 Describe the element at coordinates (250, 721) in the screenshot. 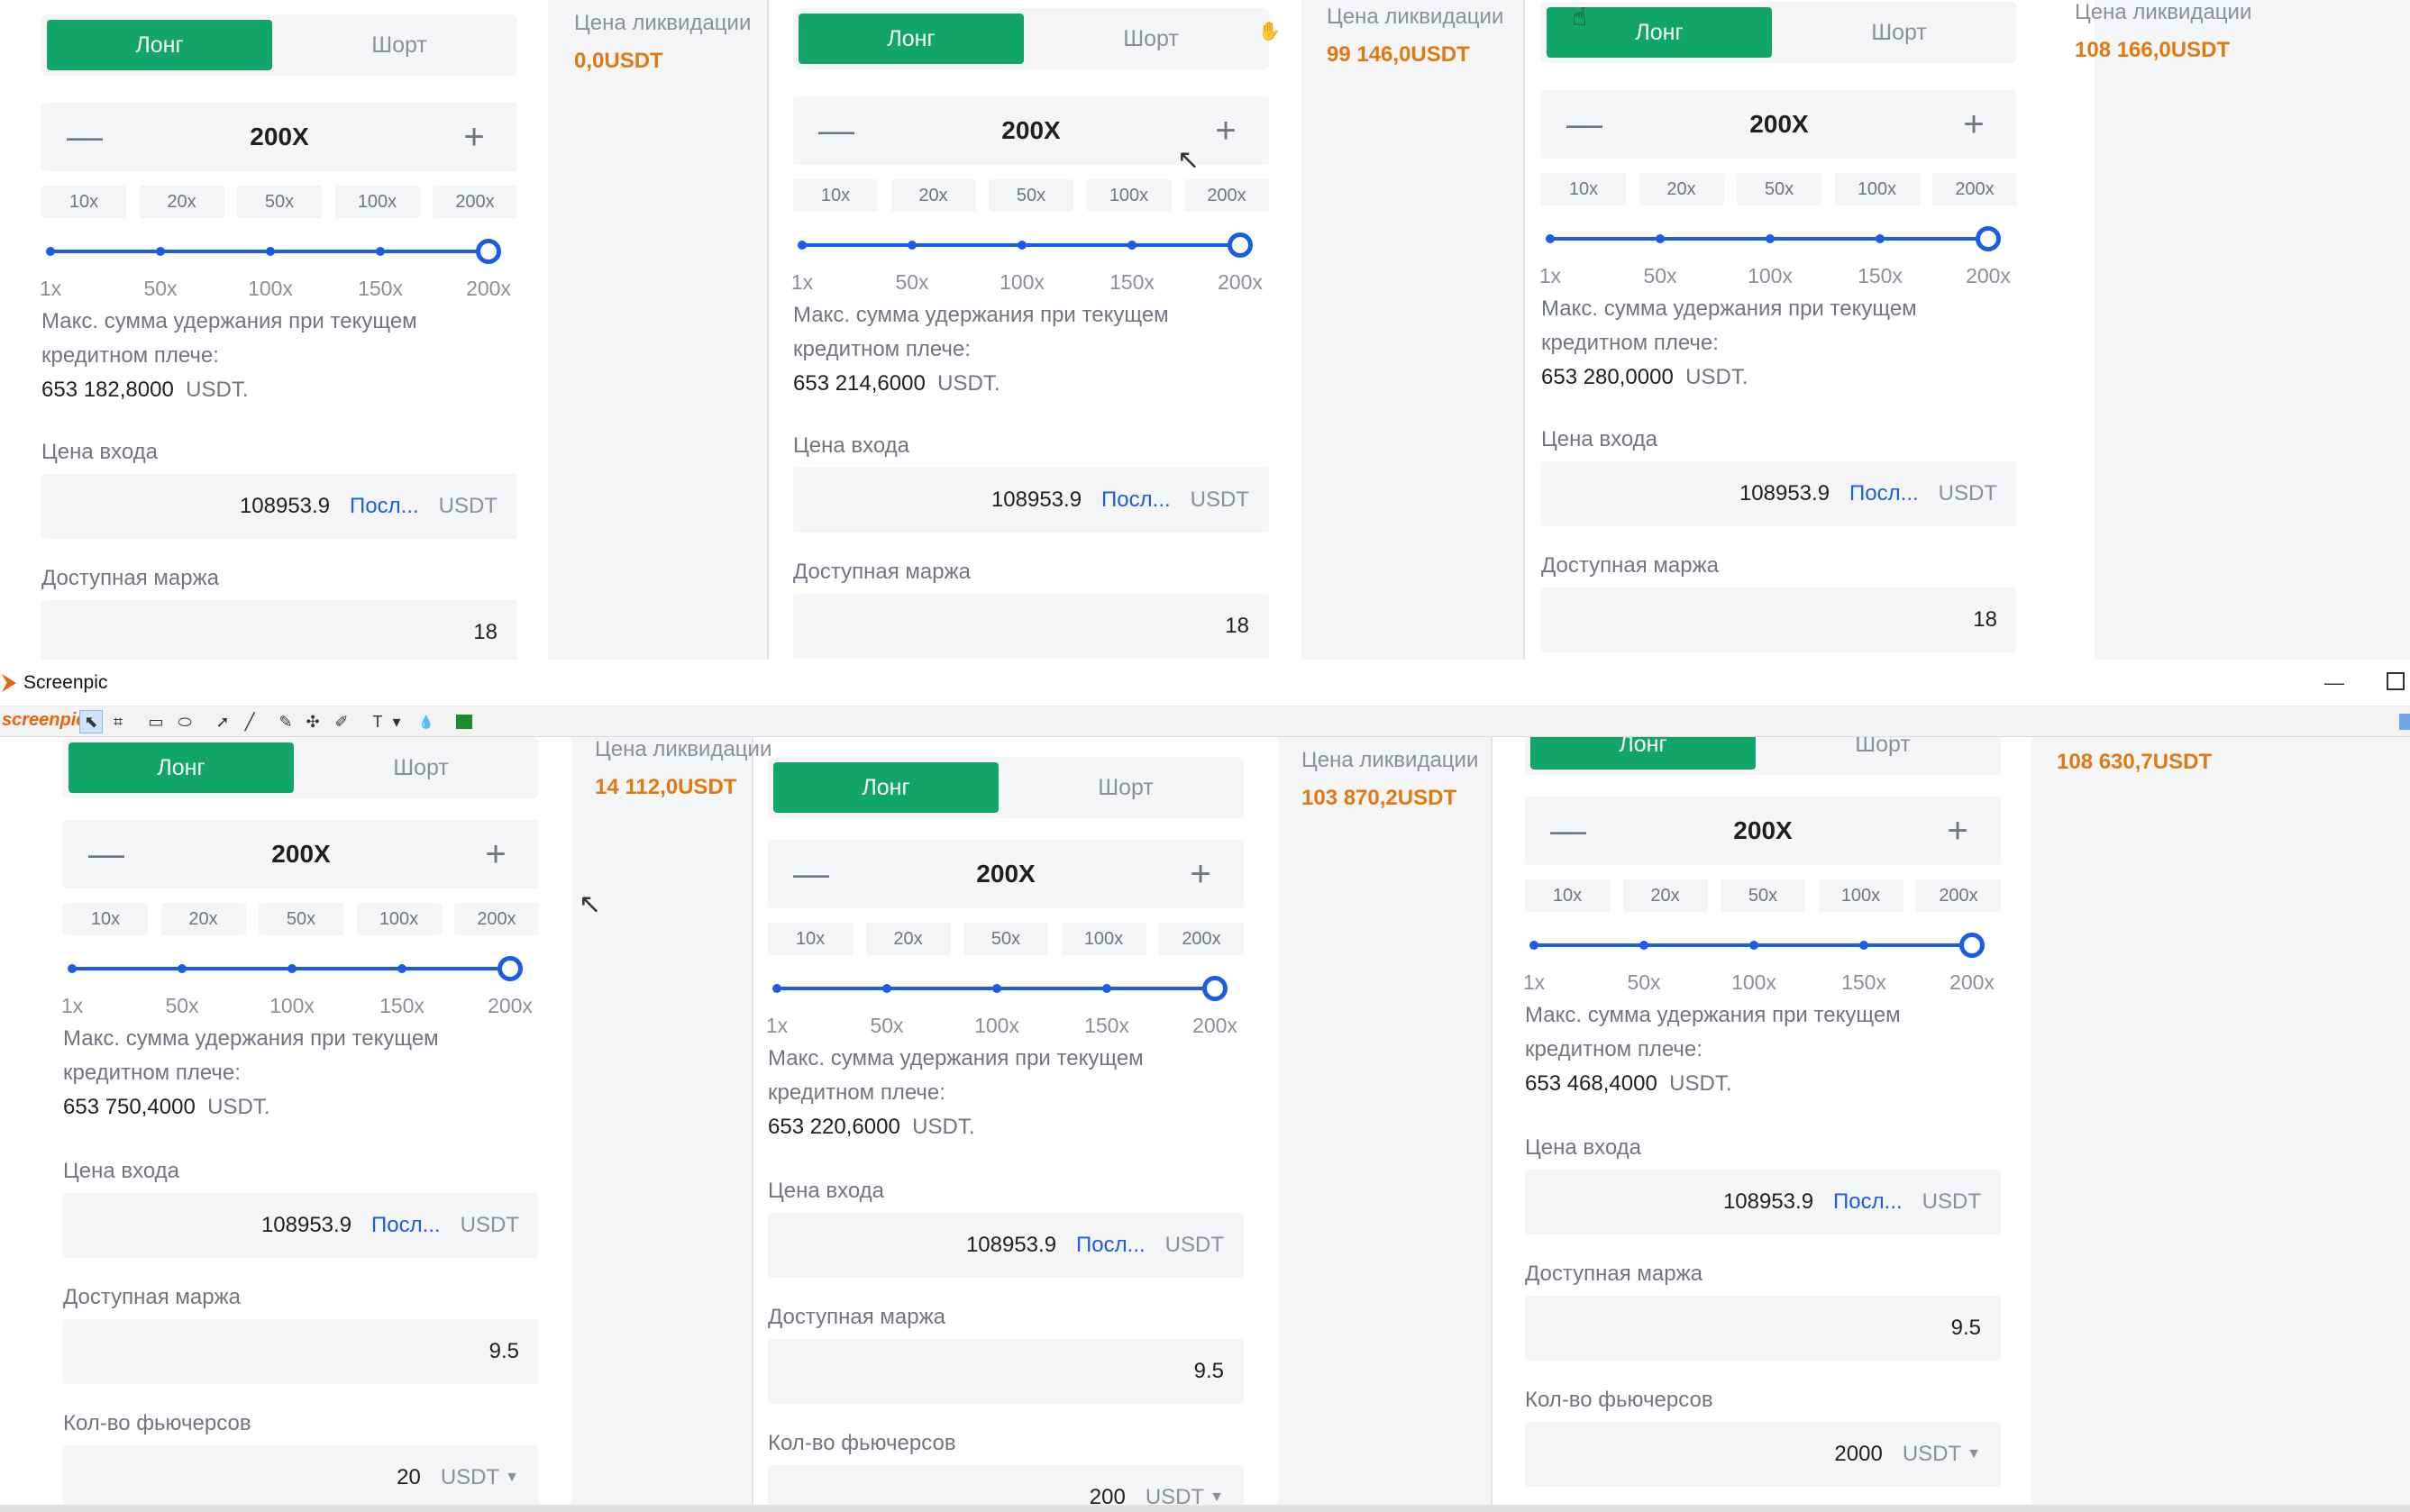

I see `line-tool-icon: ╱` at that location.